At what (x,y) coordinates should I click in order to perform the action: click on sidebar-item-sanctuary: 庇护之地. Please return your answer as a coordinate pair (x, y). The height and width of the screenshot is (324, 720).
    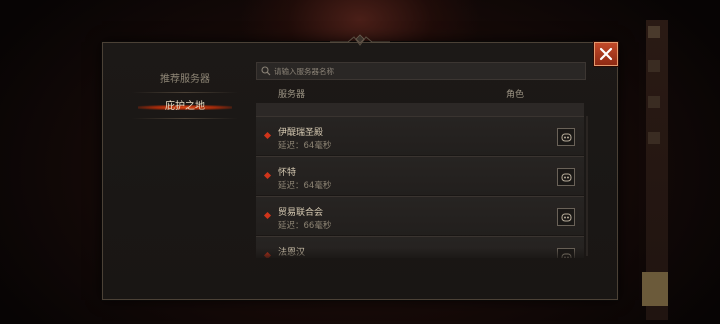
    Looking at the image, I should click on (185, 107).